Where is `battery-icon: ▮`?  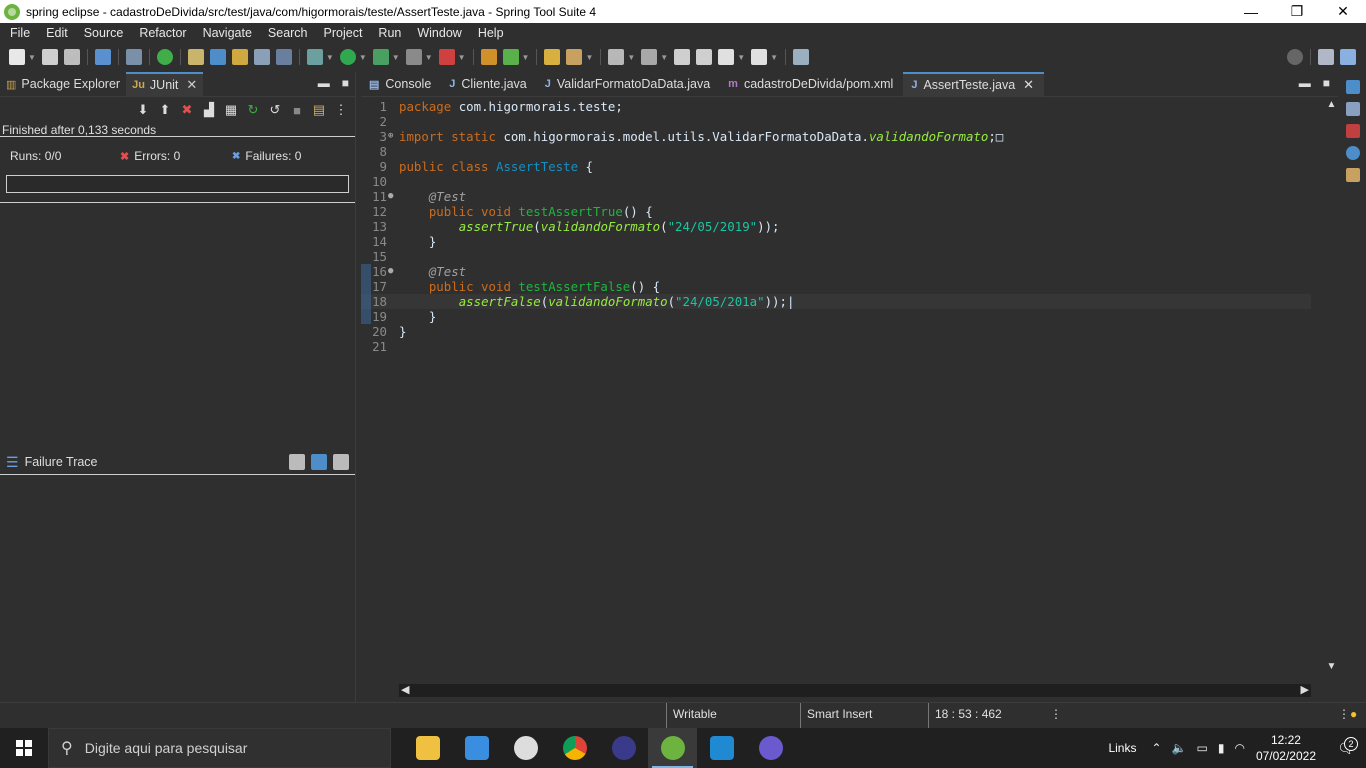 battery-icon: ▮ is located at coordinates (1221, 748).